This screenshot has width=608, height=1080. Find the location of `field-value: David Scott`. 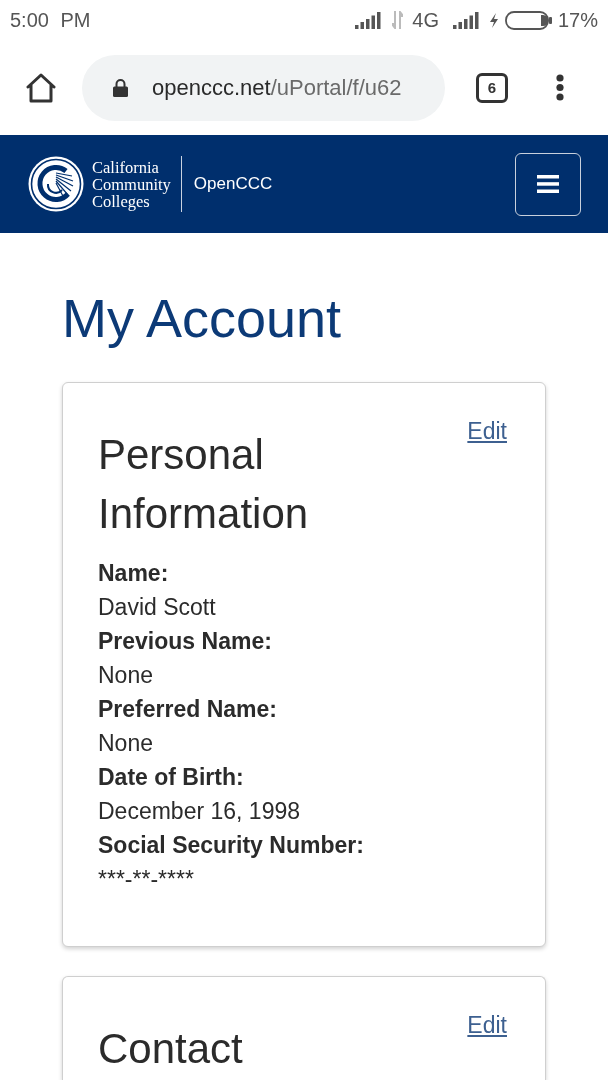

field-value: David Scott is located at coordinates (157, 607).